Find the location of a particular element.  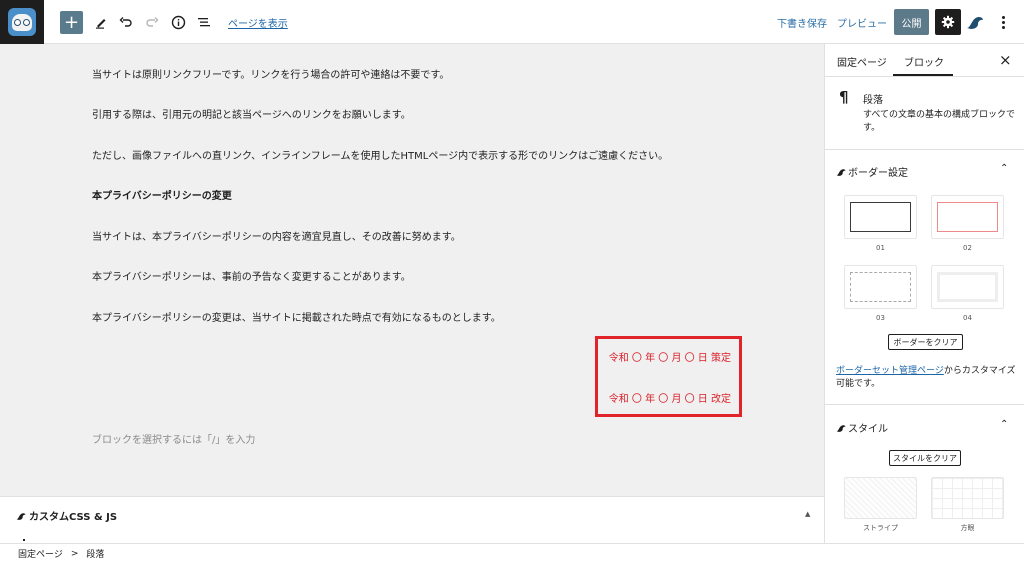

undo-icon is located at coordinates (125, 22).